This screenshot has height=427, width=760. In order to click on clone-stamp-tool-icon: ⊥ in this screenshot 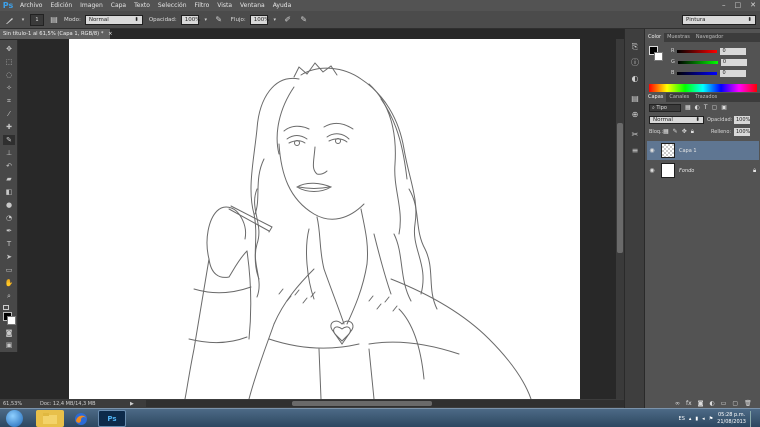, I will do `click(9, 153)`.